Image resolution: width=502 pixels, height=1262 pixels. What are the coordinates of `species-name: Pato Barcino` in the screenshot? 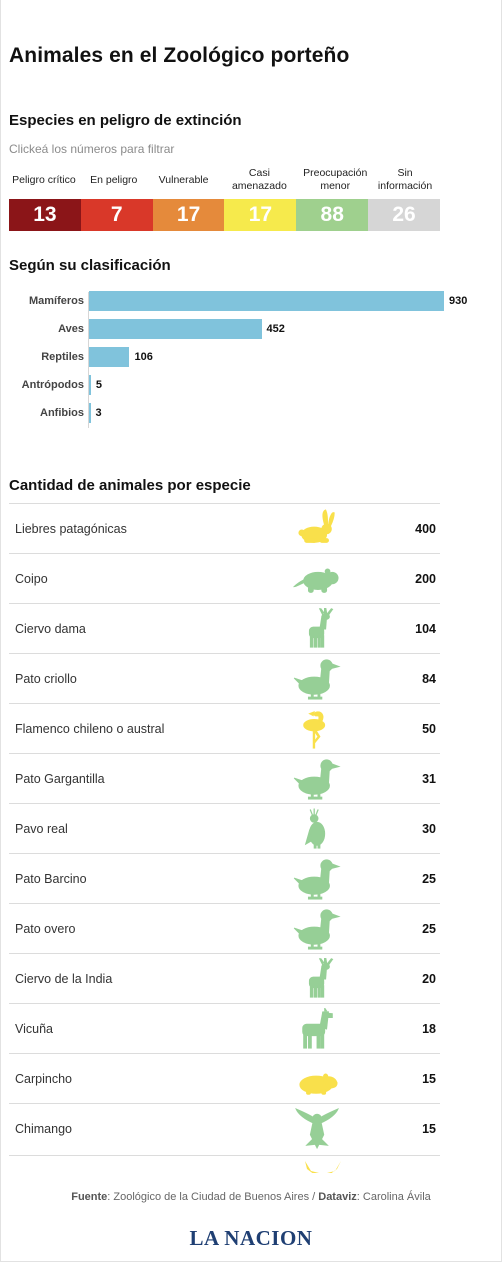 It's located at (51, 879).